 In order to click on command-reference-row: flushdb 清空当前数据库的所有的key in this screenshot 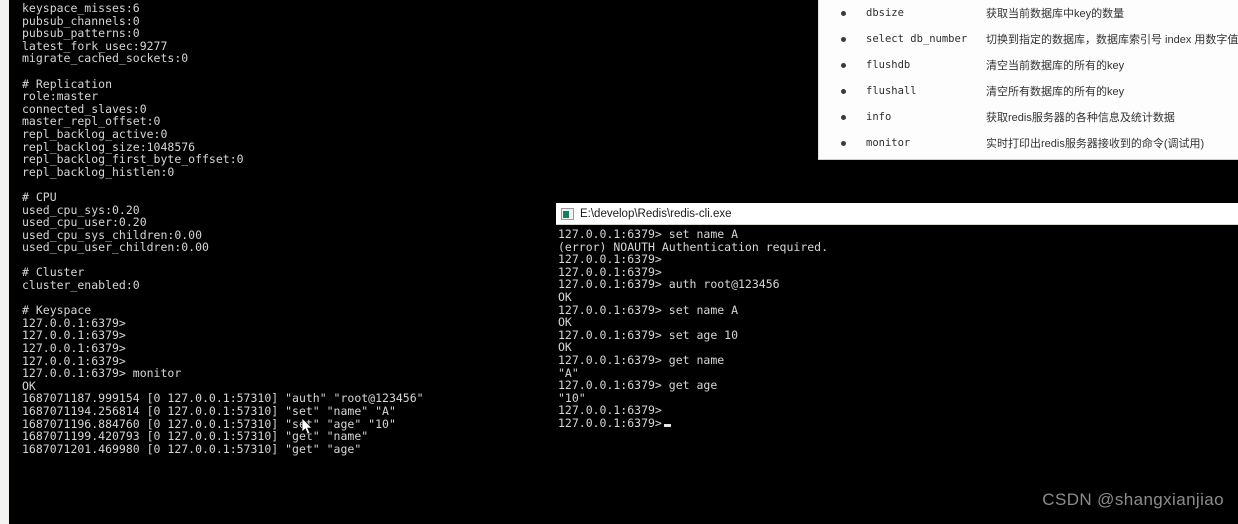, I will do `click(1028, 65)`.